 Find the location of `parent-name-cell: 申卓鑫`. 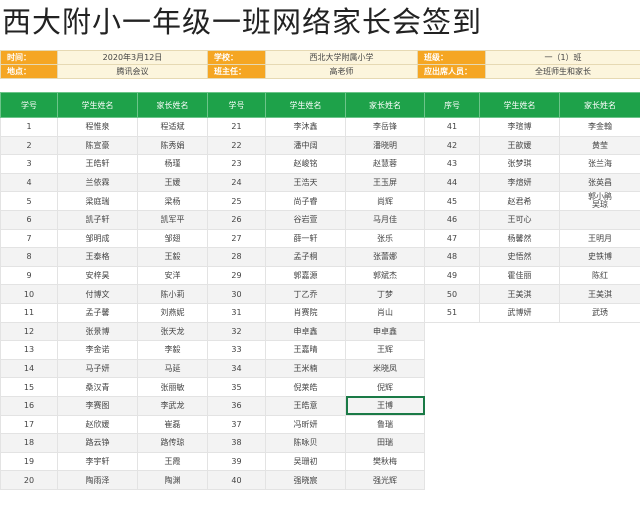

parent-name-cell: 申卓鑫 is located at coordinates (385, 331).